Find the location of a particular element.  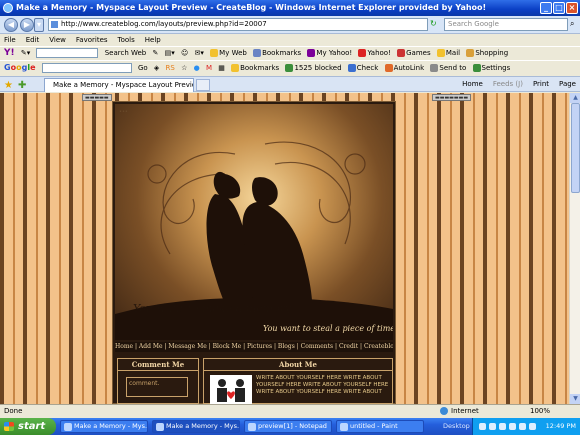

maximize-button: □ is located at coordinates (559, 8).